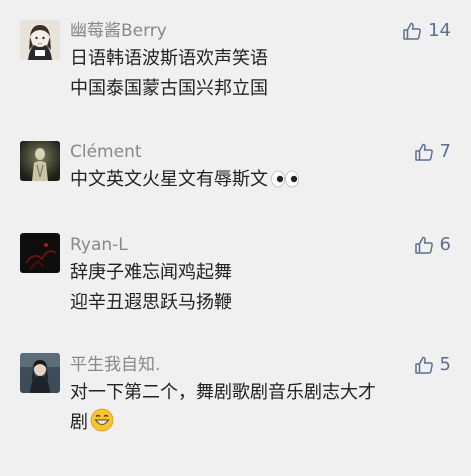  Describe the element at coordinates (40, 253) in the screenshot. I see `dark-avatar-icon` at that location.